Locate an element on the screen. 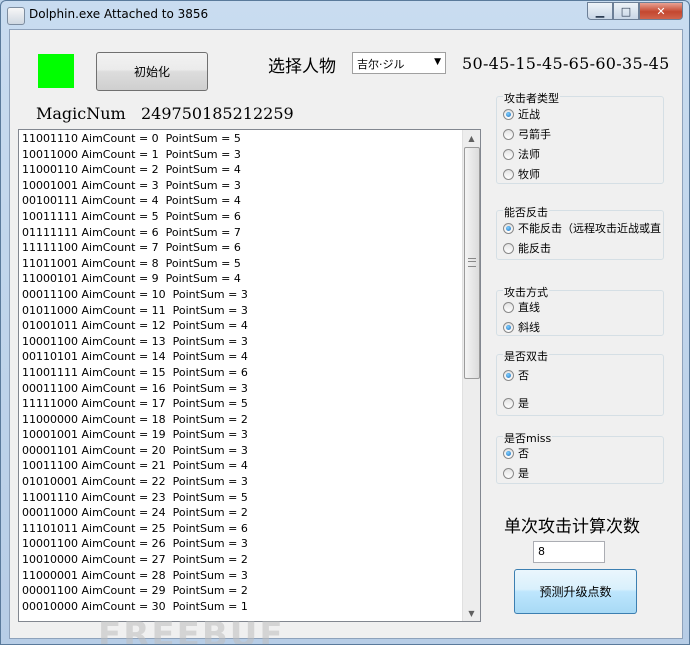 The height and width of the screenshot is (645, 690). attacker-type-title: 攻击者类型 is located at coordinates (531, 98).